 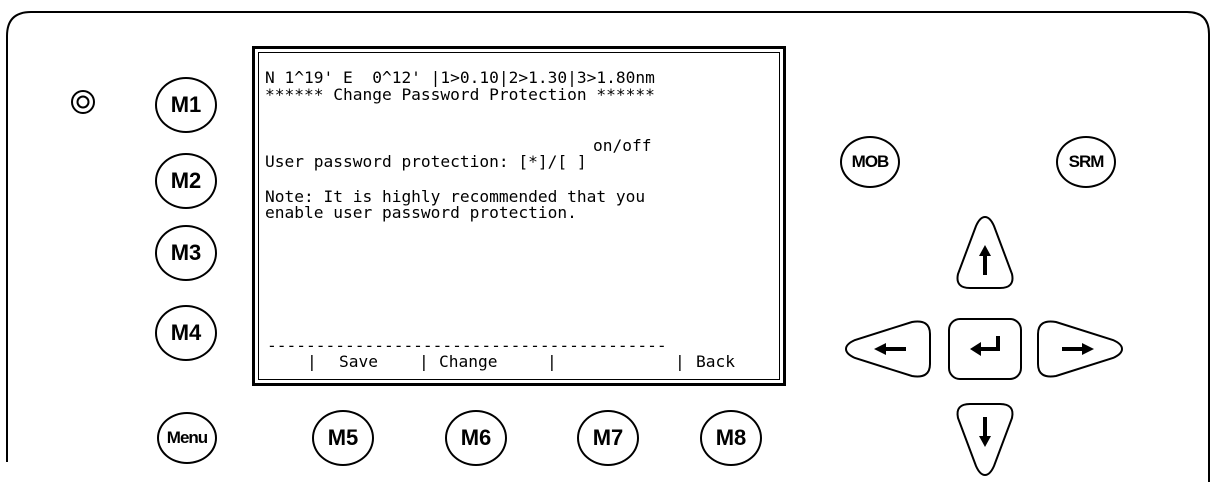 I want to click on arrow-left-button, so click(x=888, y=349).